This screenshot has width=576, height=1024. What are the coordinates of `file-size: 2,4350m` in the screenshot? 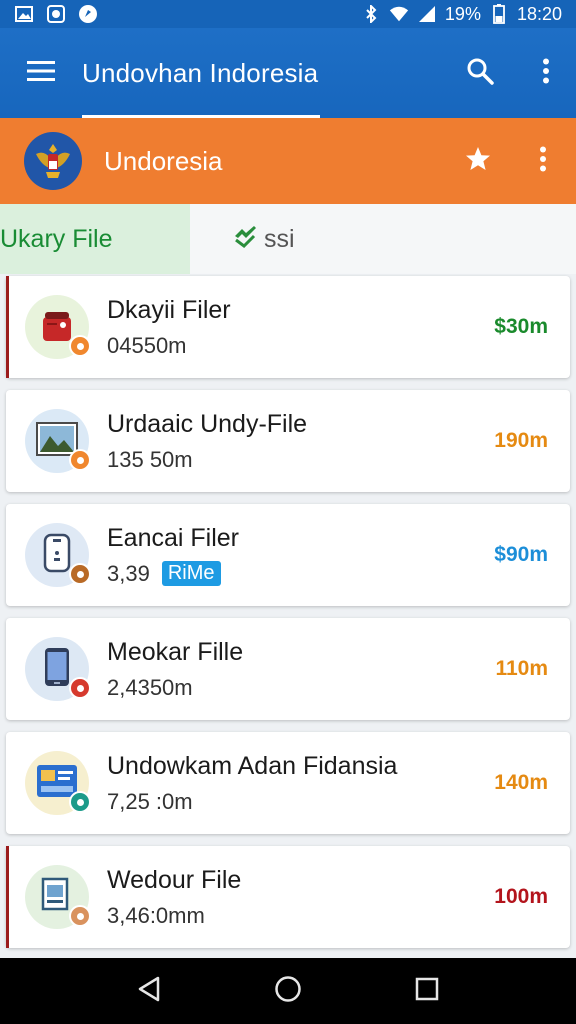 It's located at (150, 687).